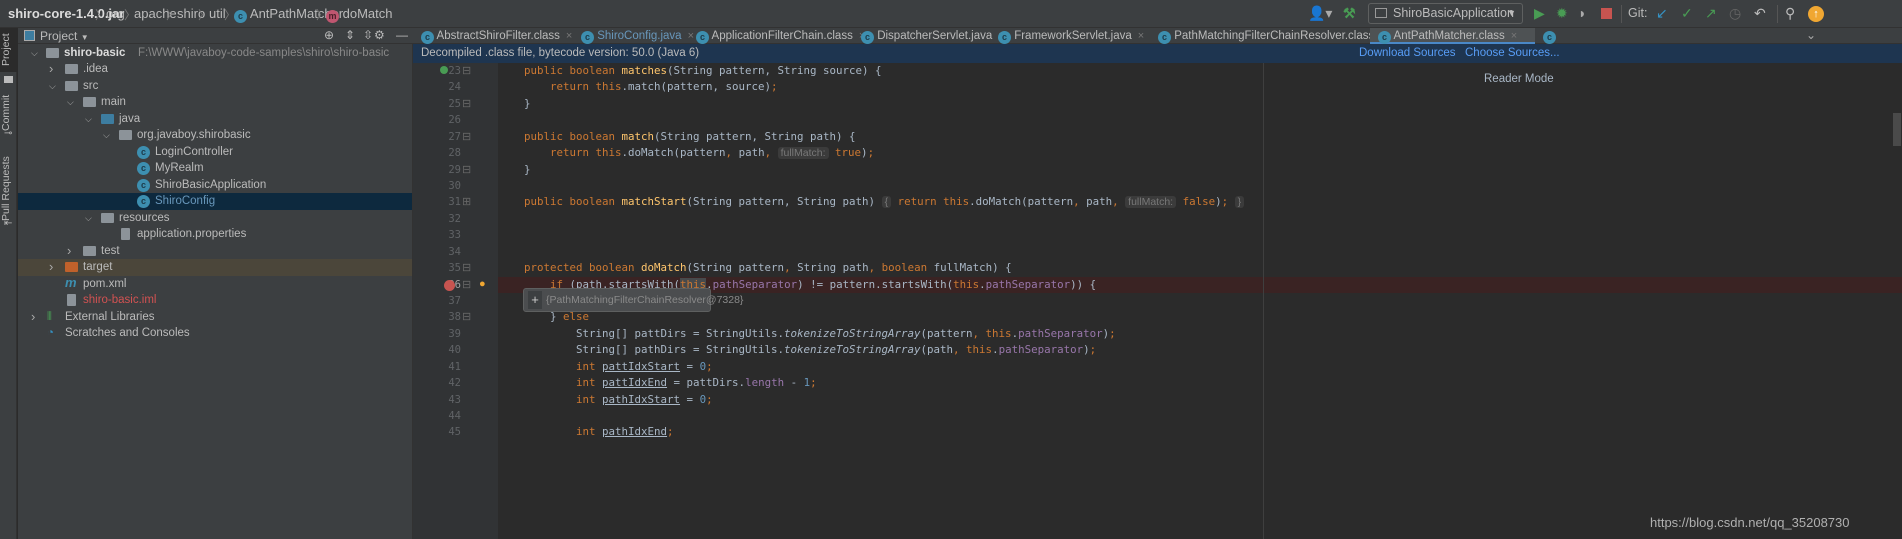 This screenshot has height=539, width=1902. I want to click on editor-tab: c PathMatchingFilterChainResolver.class×, so click(1268, 36).